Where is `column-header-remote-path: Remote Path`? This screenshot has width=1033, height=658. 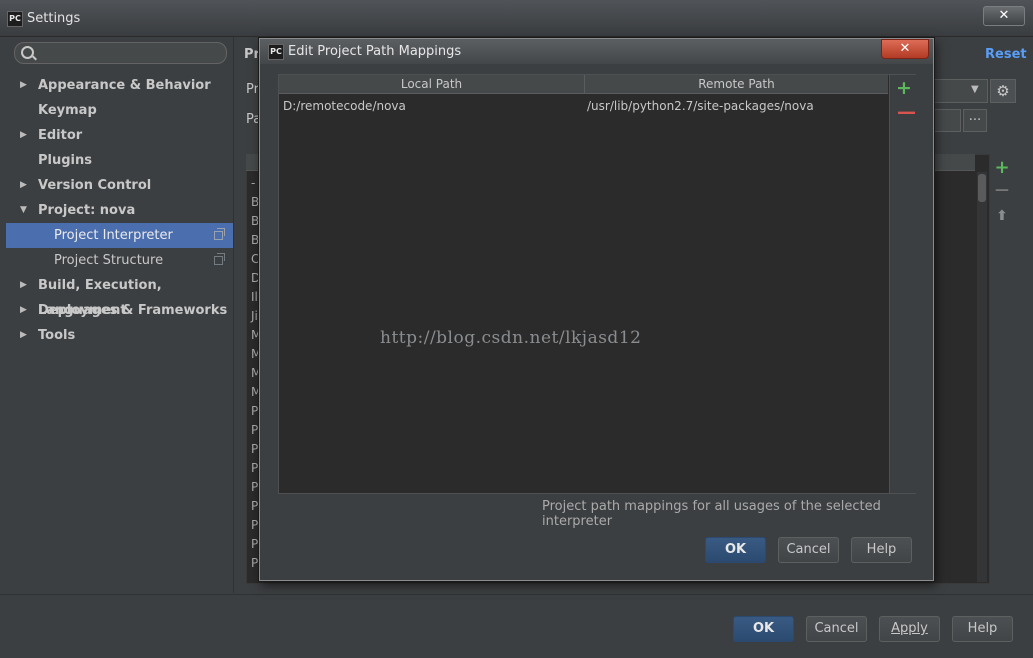
column-header-remote-path: Remote Path is located at coordinates (736, 84).